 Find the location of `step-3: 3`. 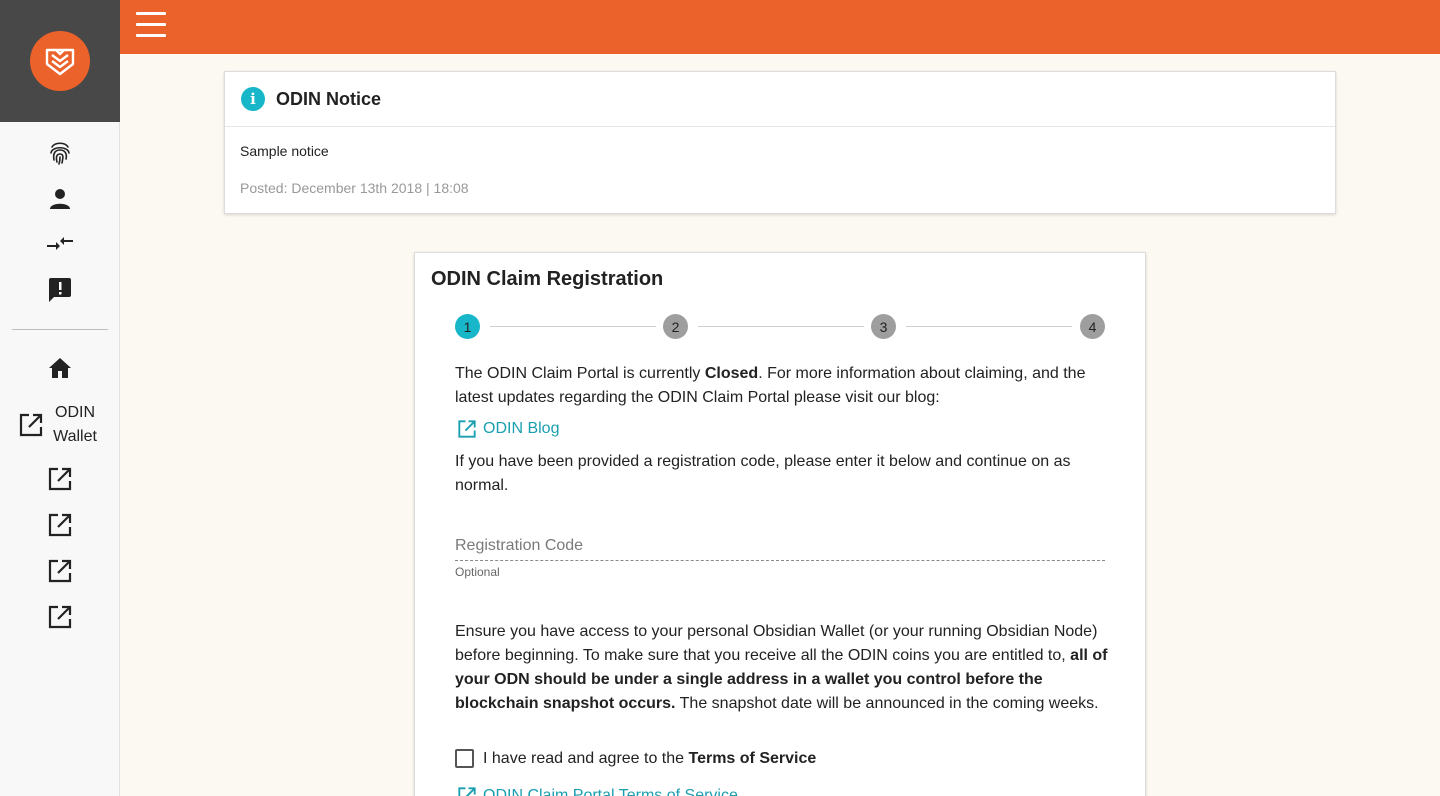

step-3: 3 is located at coordinates (883, 326).